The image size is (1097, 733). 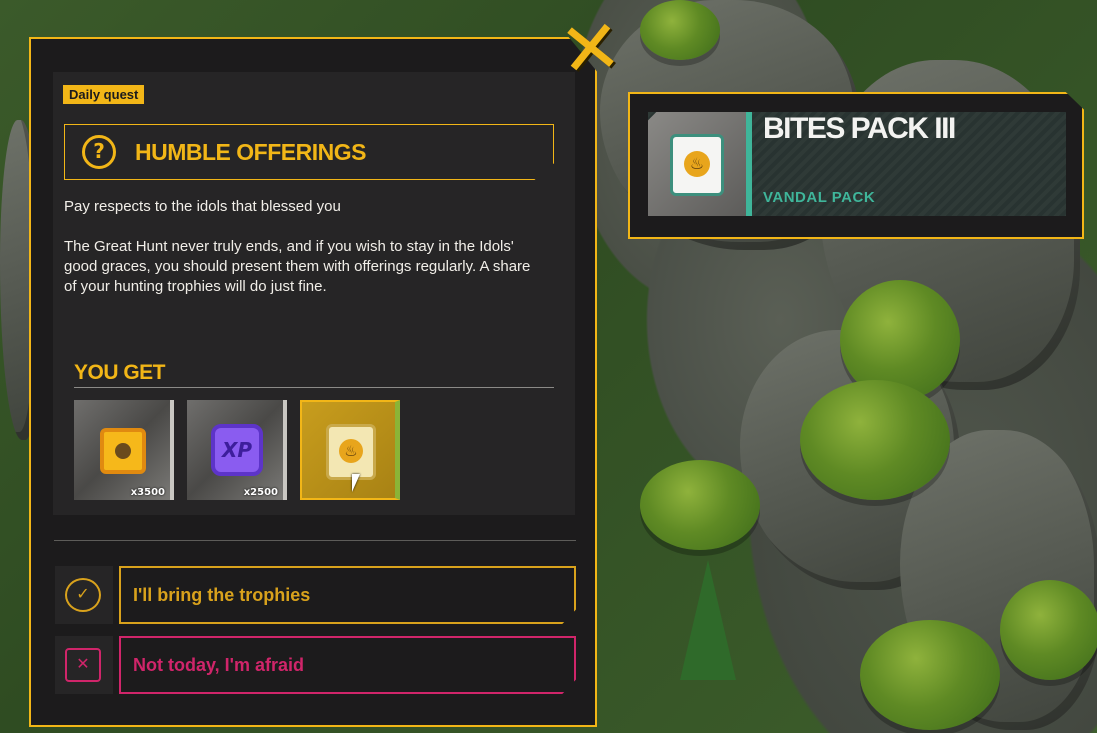 What do you see at coordinates (315, 540) in the screenshot?
I see `options-divider` at bounding box center [315, 540].